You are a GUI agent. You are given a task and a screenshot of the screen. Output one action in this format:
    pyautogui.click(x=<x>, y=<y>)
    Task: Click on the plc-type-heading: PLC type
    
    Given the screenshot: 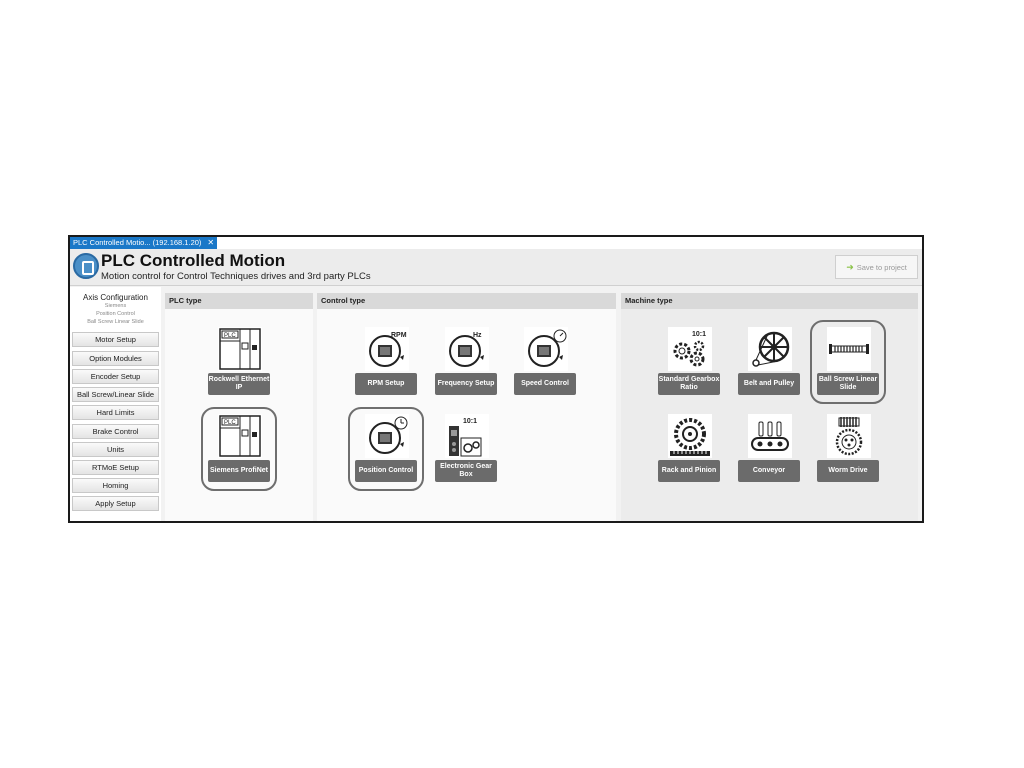 What is the action you would take?
    pyautogui.click(x=239, y=301)
    